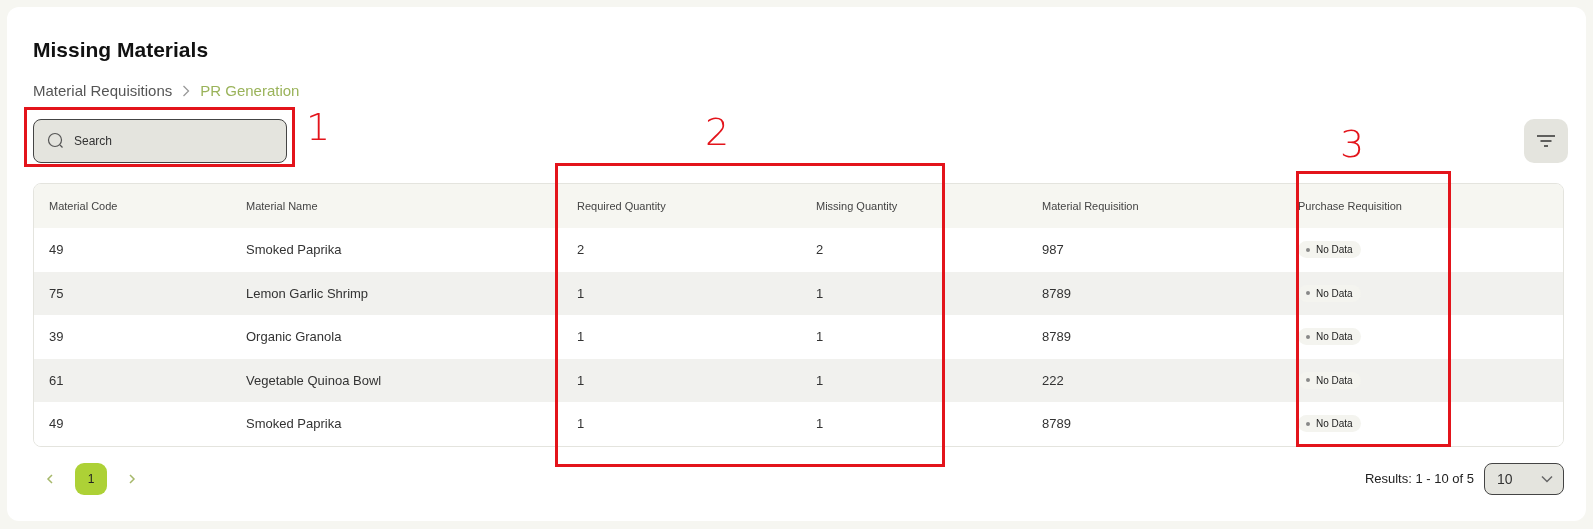  I want to click on annotation-number: 1, so click(318, 127).